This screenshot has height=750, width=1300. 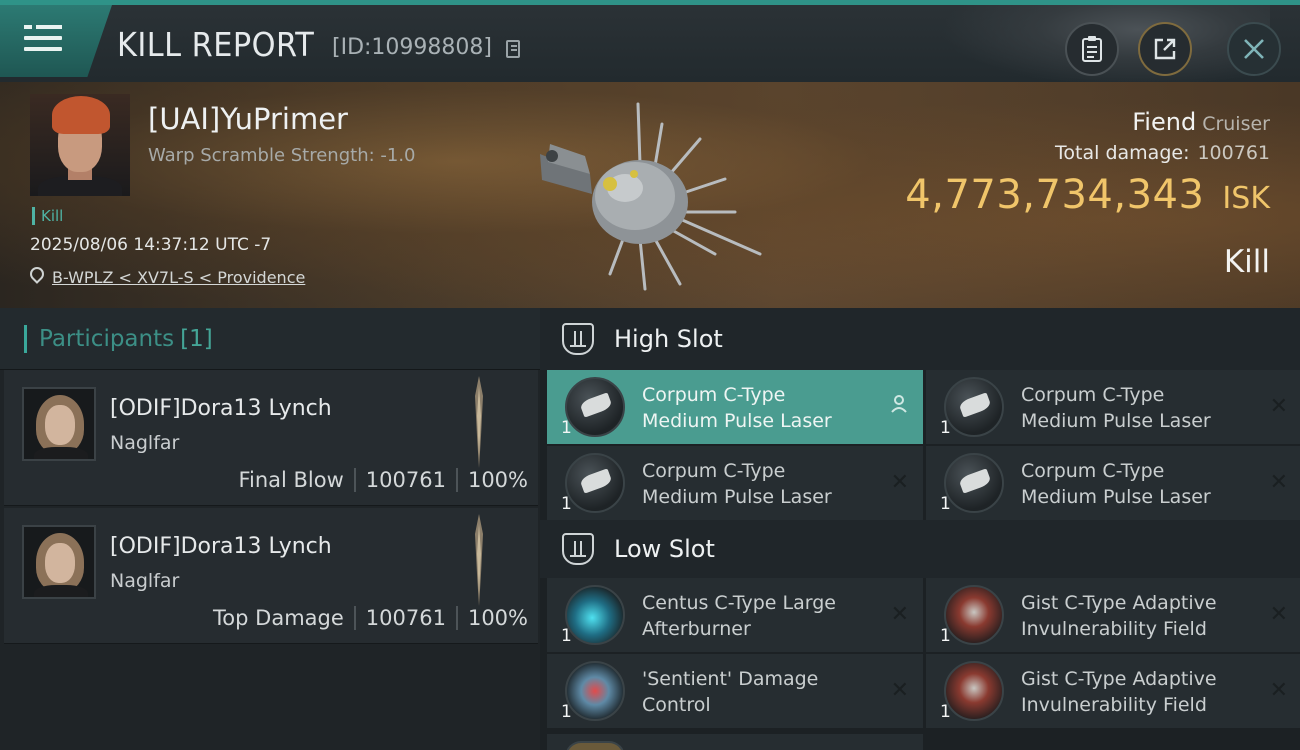 I want to click on location-pin-icon, so click(x=37, y=274).